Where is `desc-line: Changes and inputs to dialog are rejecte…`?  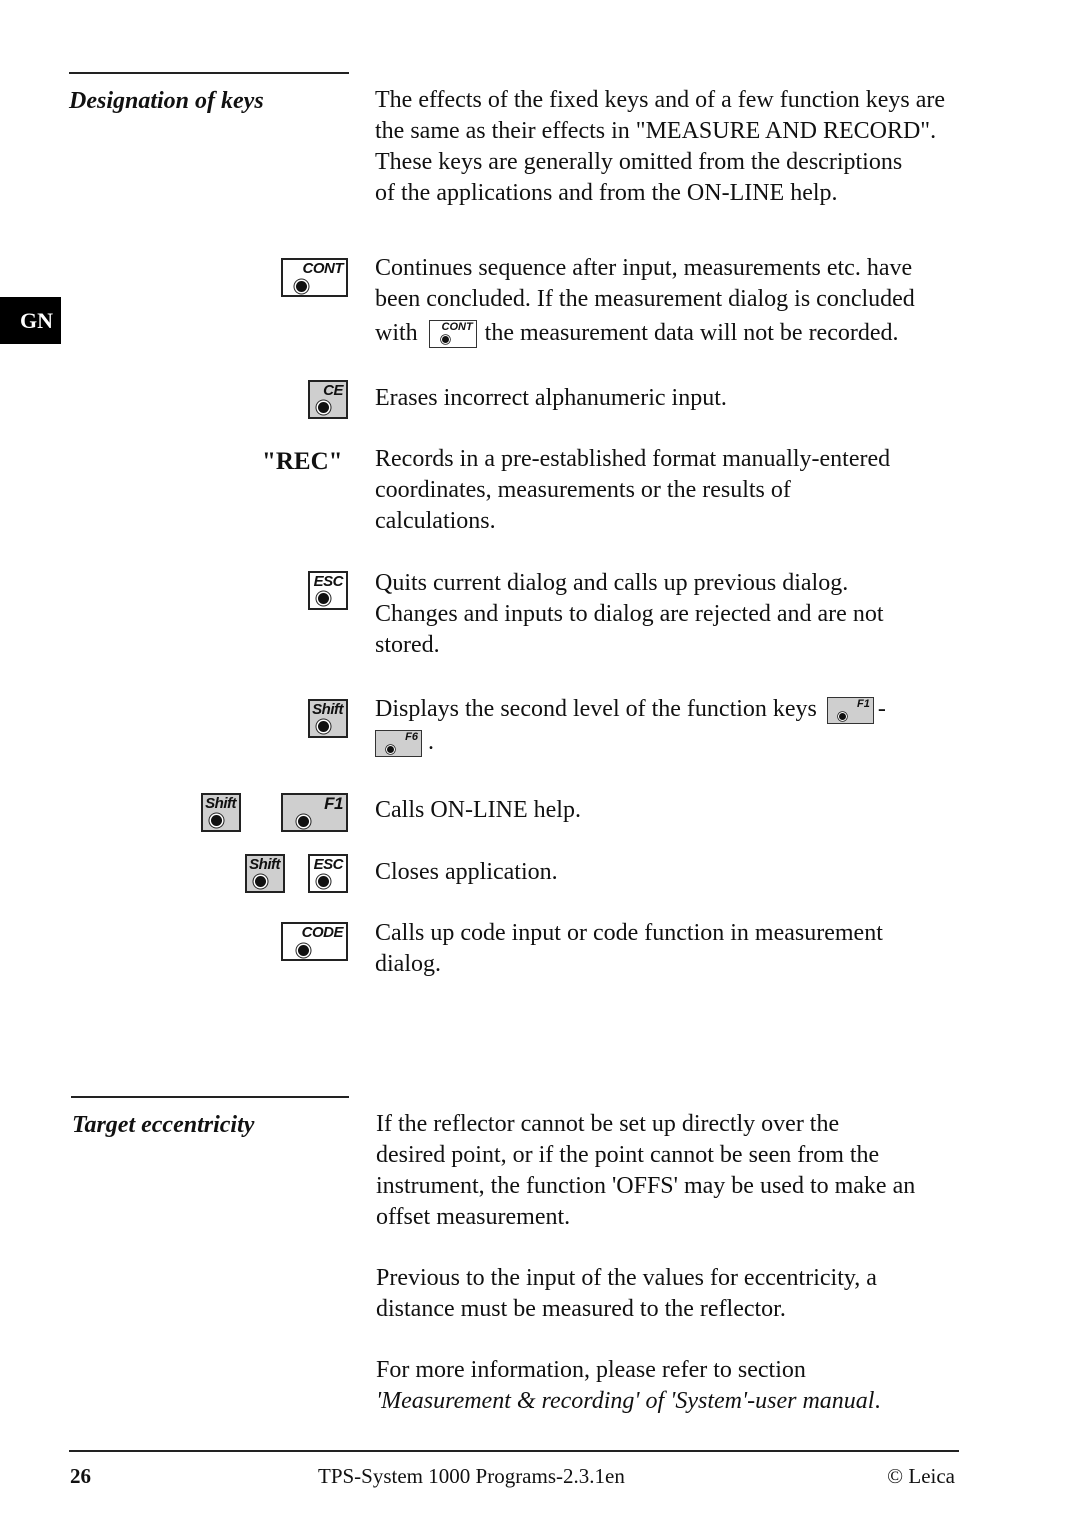
desc-line: Changes and inputs to dialog are rejecte… is located at coordinates (629, 614).